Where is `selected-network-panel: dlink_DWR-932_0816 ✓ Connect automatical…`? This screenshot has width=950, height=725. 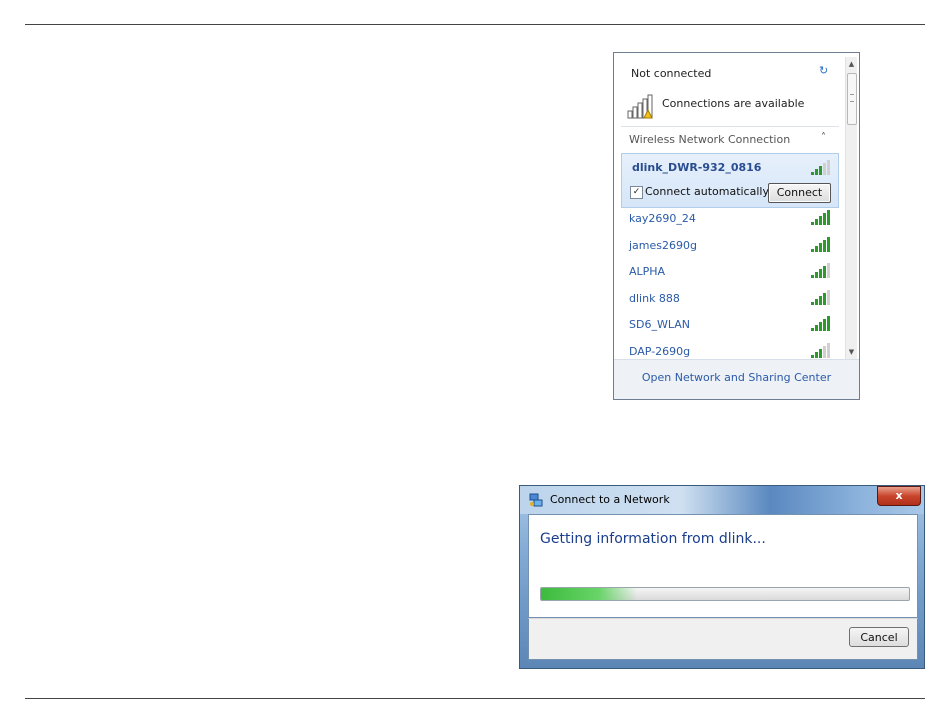
selected-network-panel: dlink_DWR-932_0816 ✓ Connect automatical… is located at coordinates (730, 180).